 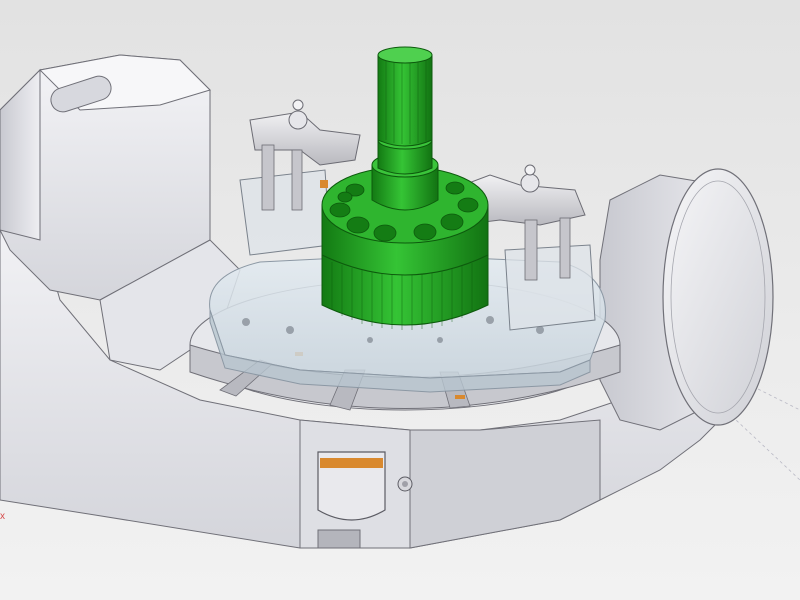 I want to click on right-trunnion-disc, so click(x=686, y=299).